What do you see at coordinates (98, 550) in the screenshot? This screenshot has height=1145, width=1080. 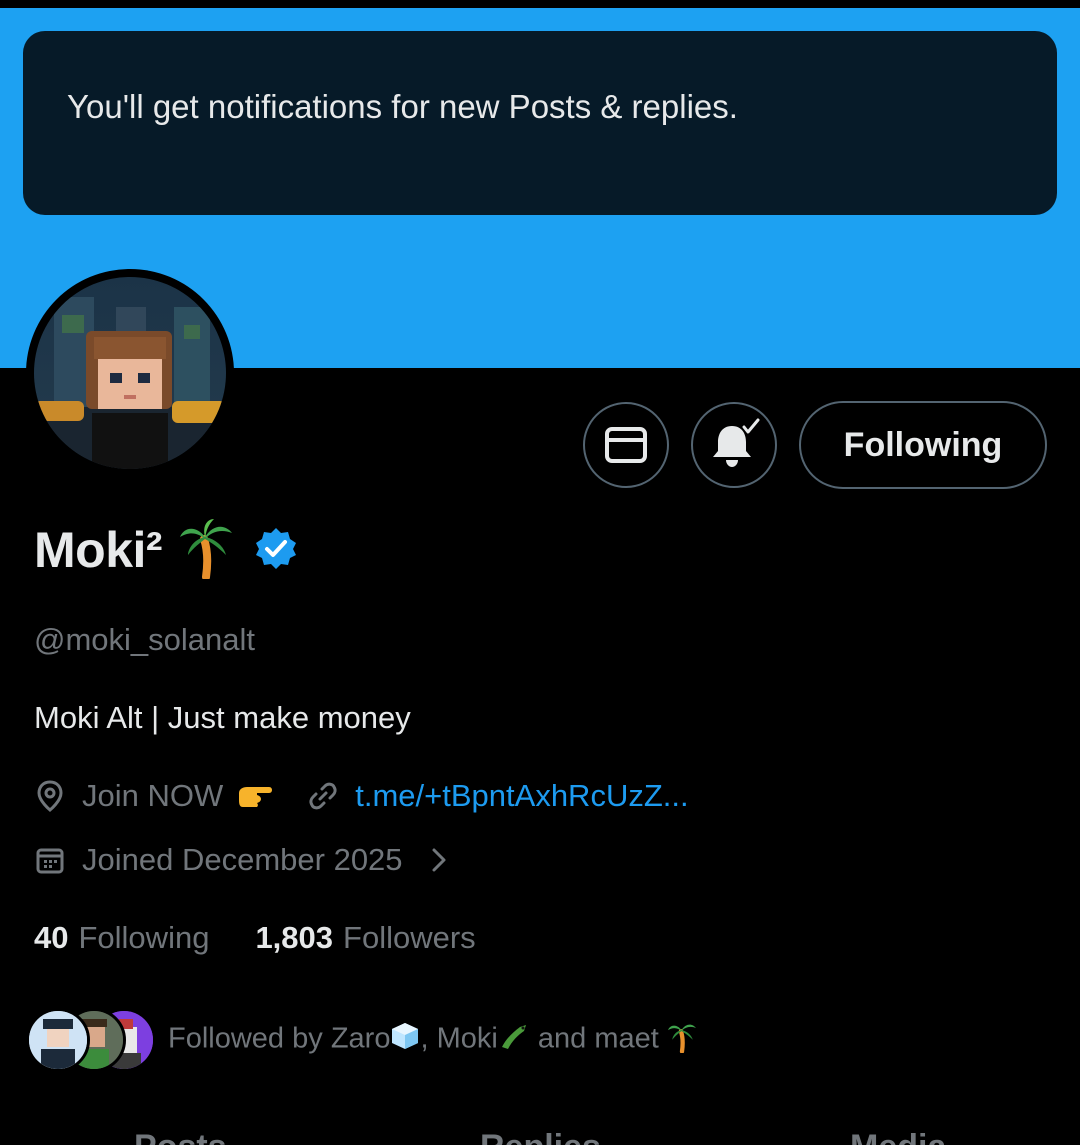 I see `display-name: Moki²` at bounding box center [98, 550].